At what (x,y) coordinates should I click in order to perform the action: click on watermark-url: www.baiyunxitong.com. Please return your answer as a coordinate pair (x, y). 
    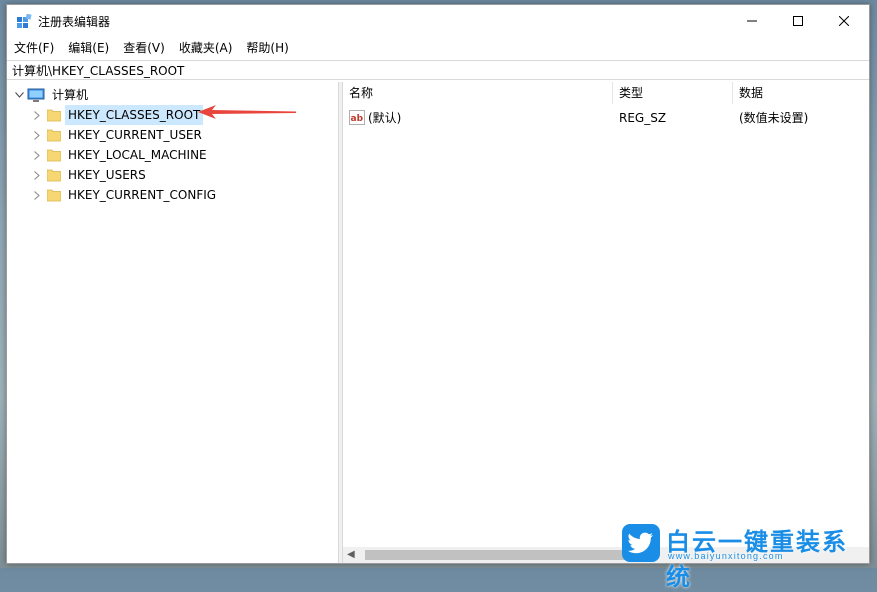
    Looking at the image, I should click on (726, 556).